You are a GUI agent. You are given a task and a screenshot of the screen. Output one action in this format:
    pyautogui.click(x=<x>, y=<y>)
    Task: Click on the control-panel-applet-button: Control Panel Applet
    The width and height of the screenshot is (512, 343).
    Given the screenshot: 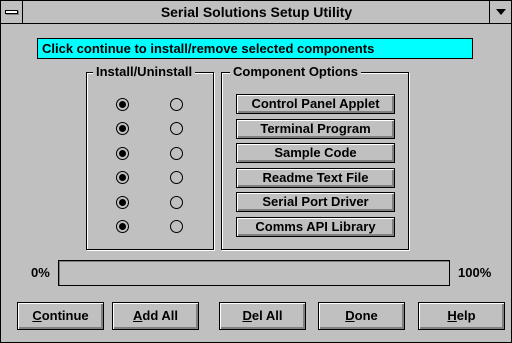 What is the action you would take?
    pyautogui.click(x=315, y=104)
    